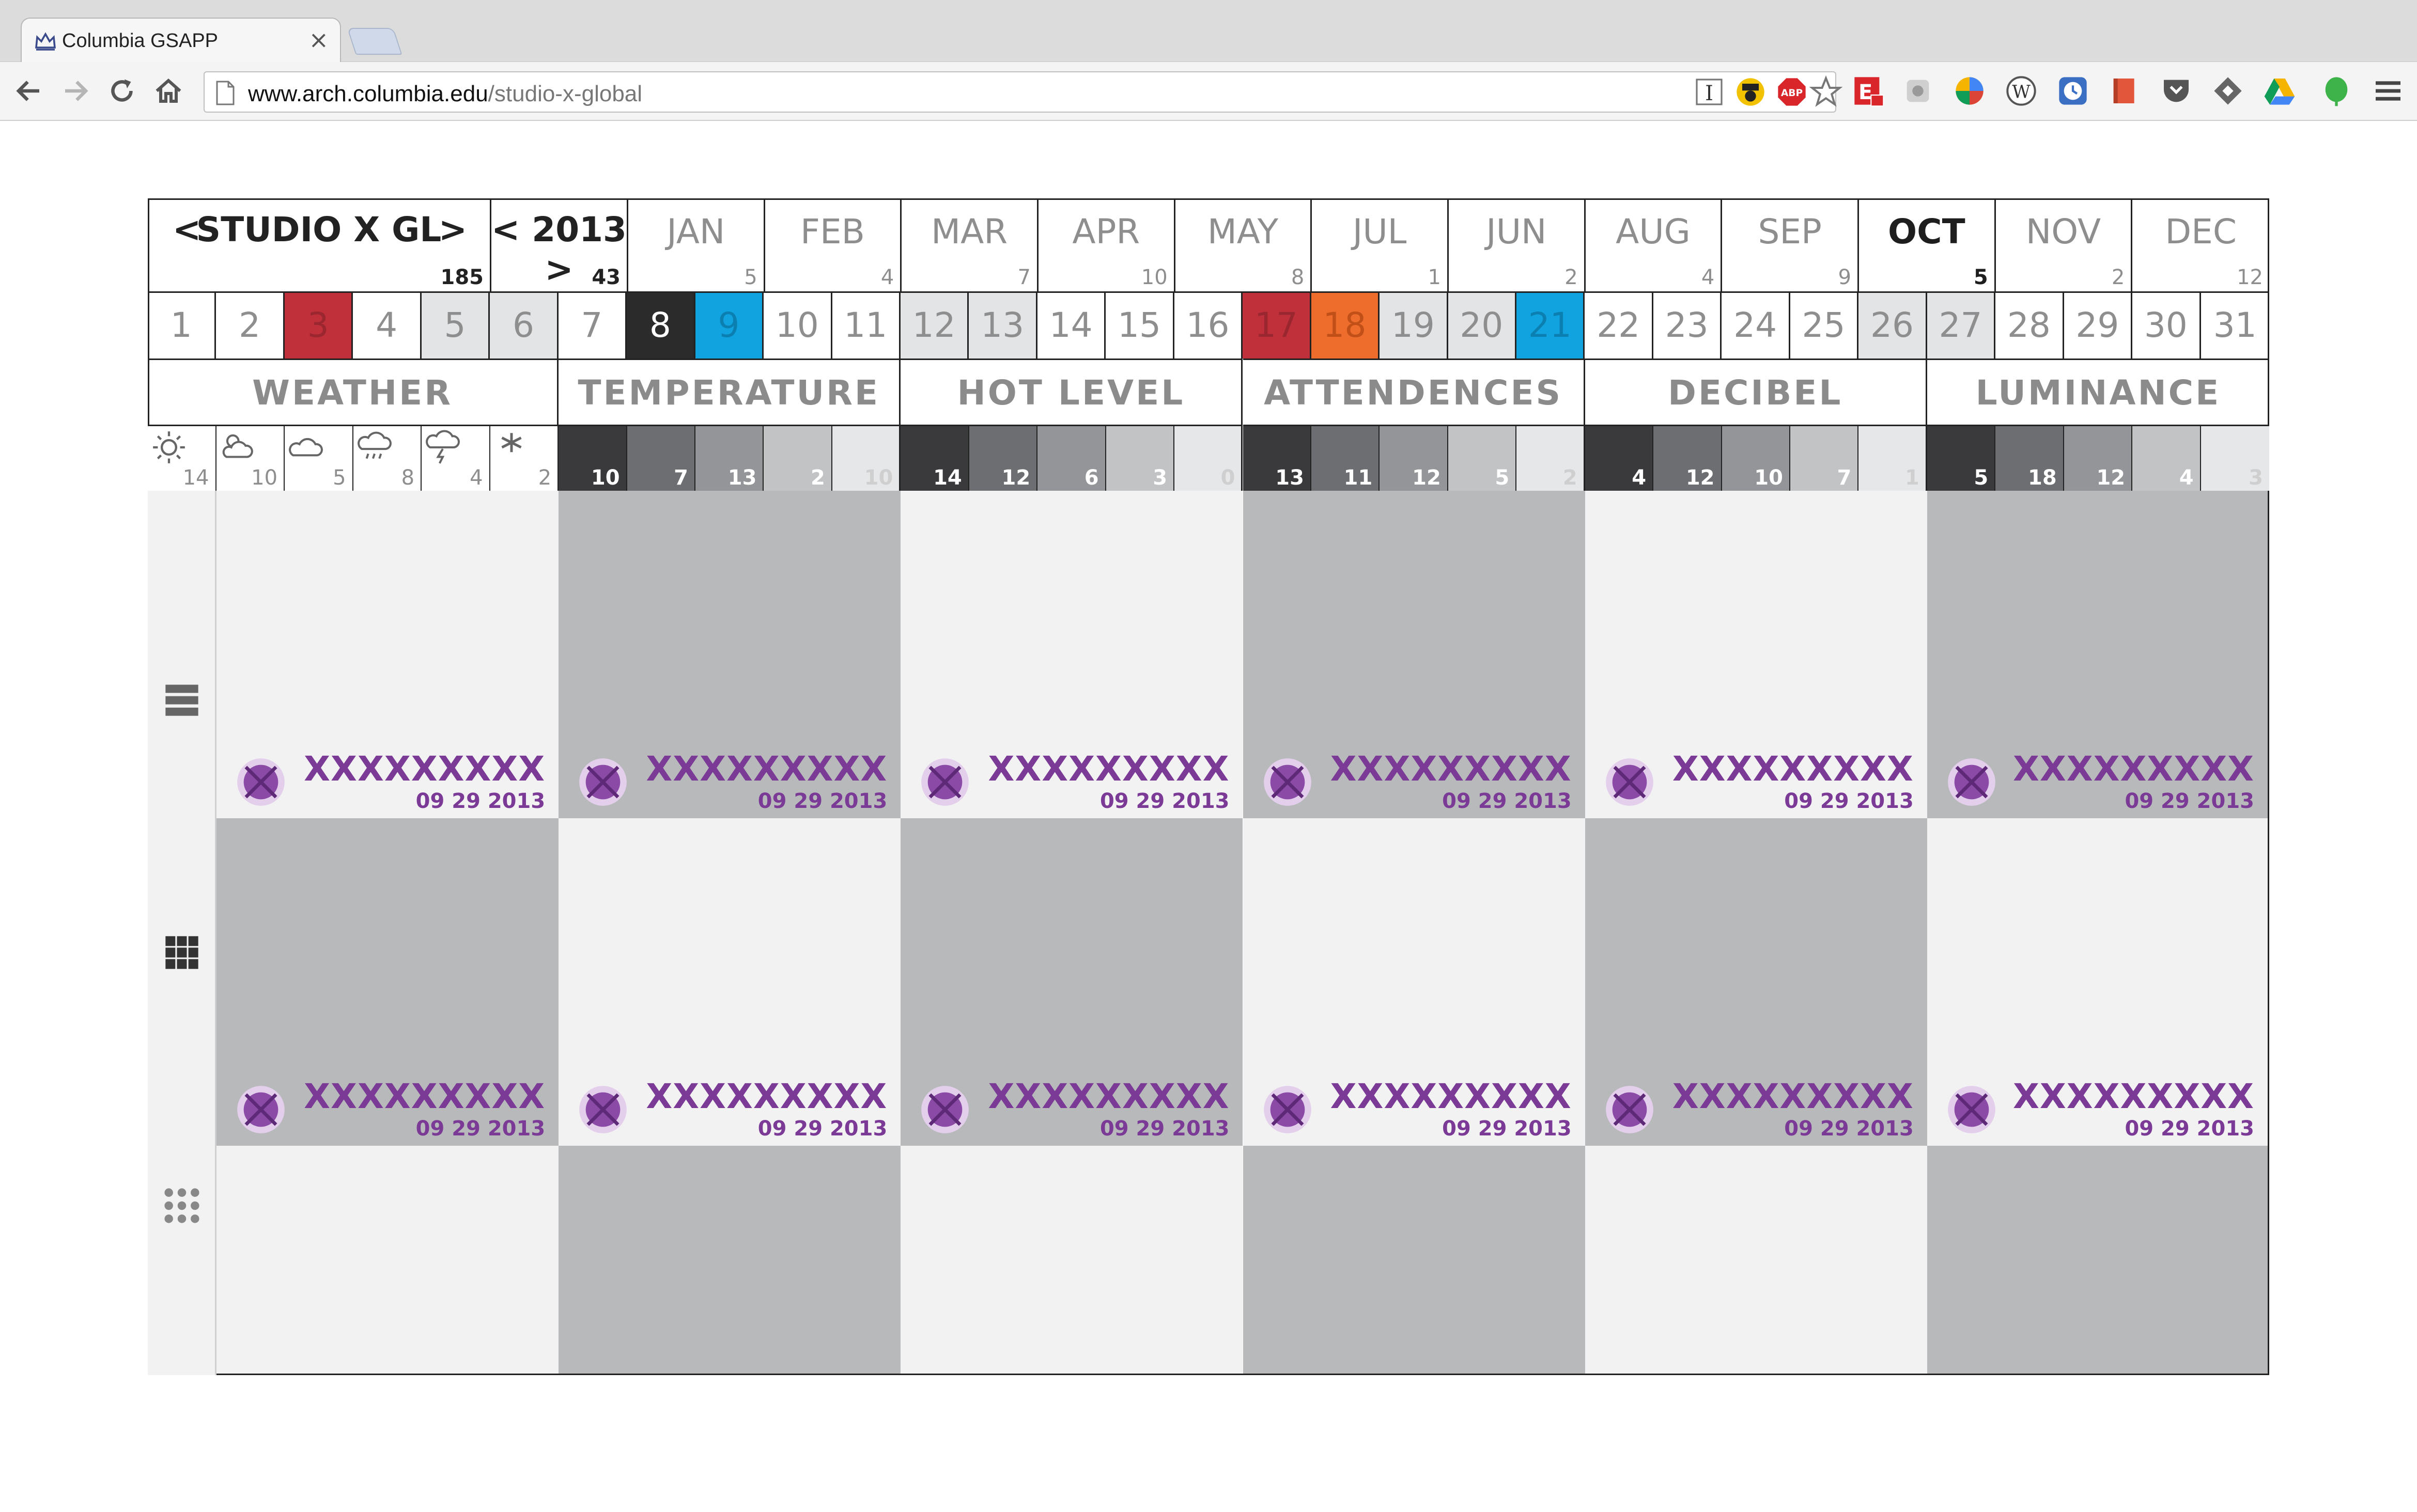  I want to click on category-attendences: ATTENDENCES, so click(1414, 391).